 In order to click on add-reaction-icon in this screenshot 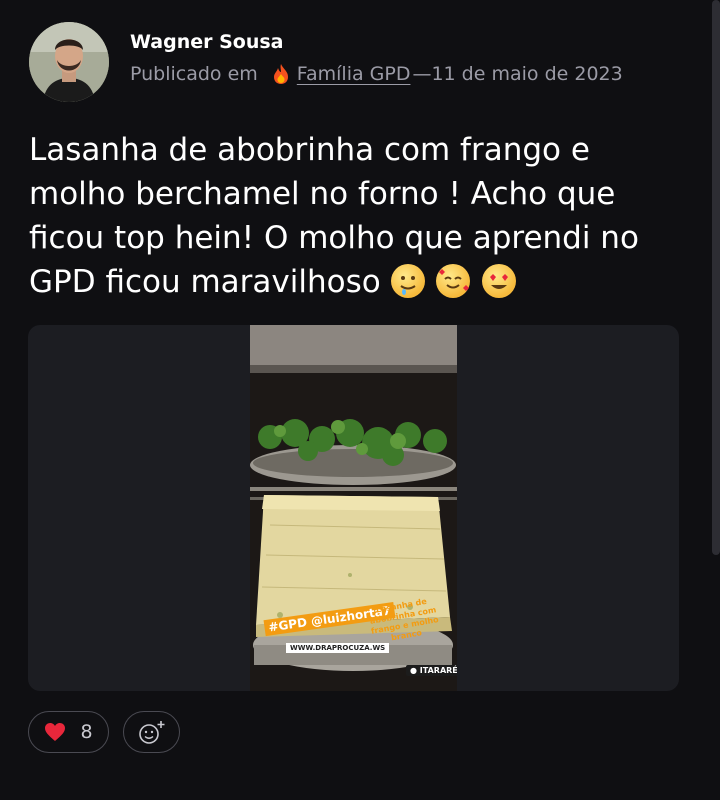, I will do `click(151, 732)`.